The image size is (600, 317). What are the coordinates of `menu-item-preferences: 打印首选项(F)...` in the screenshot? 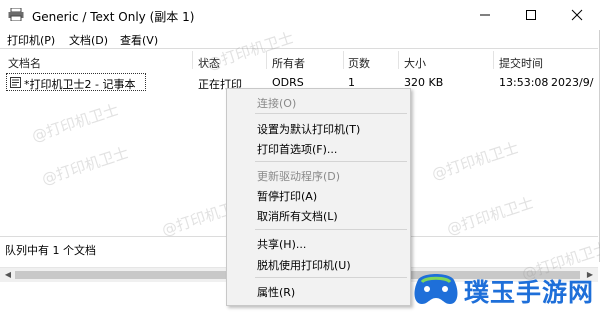 It's located at (297, 149).